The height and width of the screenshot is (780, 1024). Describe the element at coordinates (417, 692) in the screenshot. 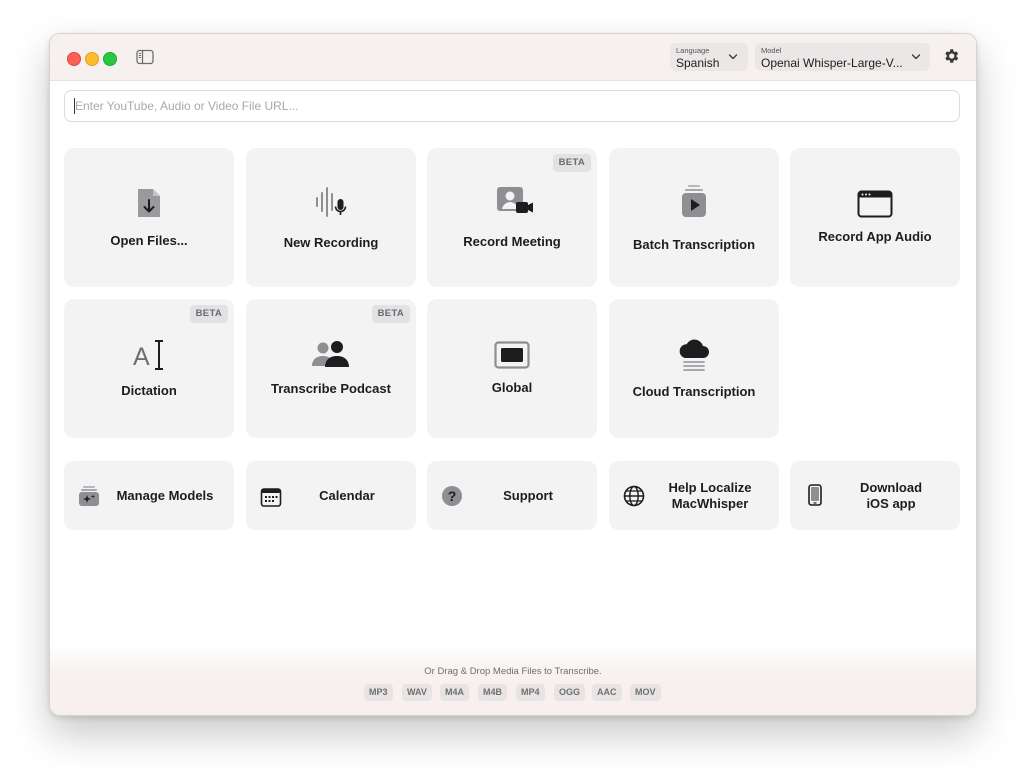

I see `format-tag: WAV` at that location.